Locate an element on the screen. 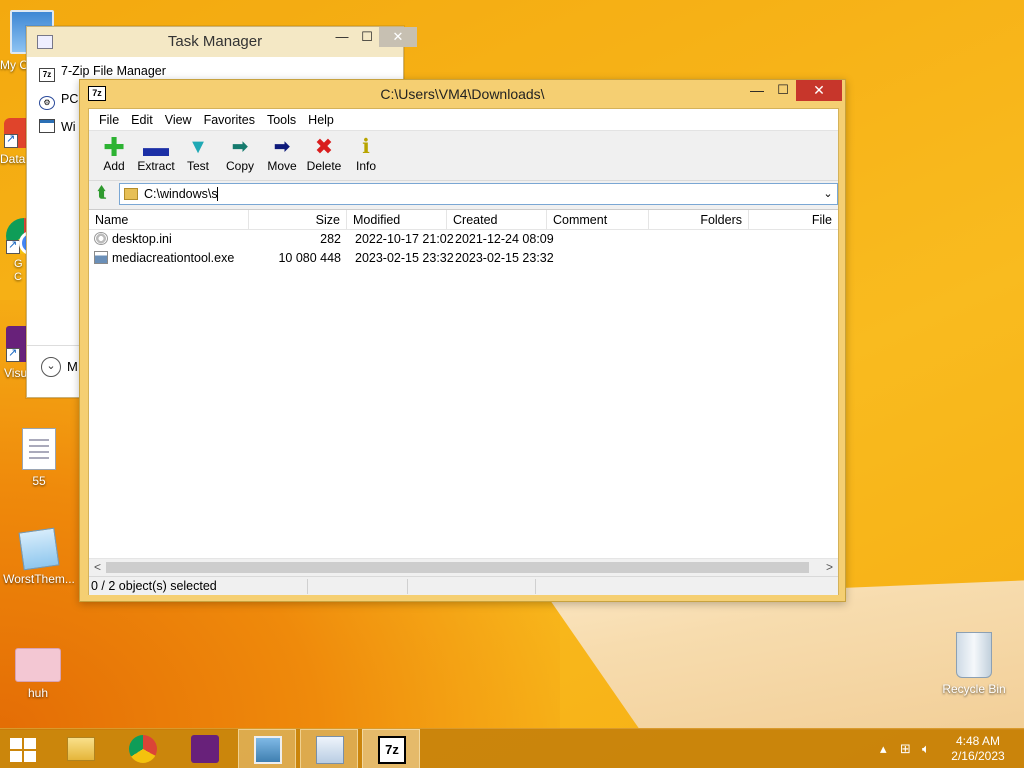  scrollbar-thumb is located at coordinates (457, 567).